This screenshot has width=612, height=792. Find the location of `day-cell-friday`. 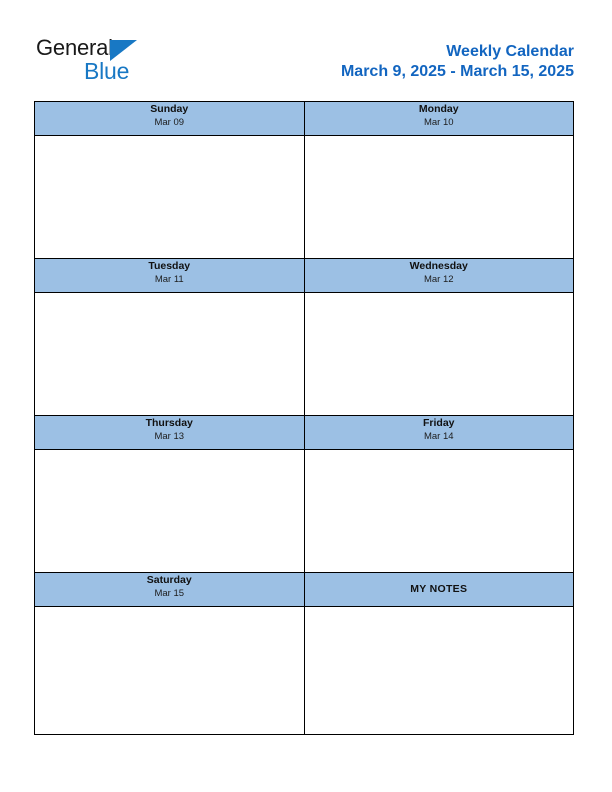

day-cell-friday is located at coordinates (438, 511).